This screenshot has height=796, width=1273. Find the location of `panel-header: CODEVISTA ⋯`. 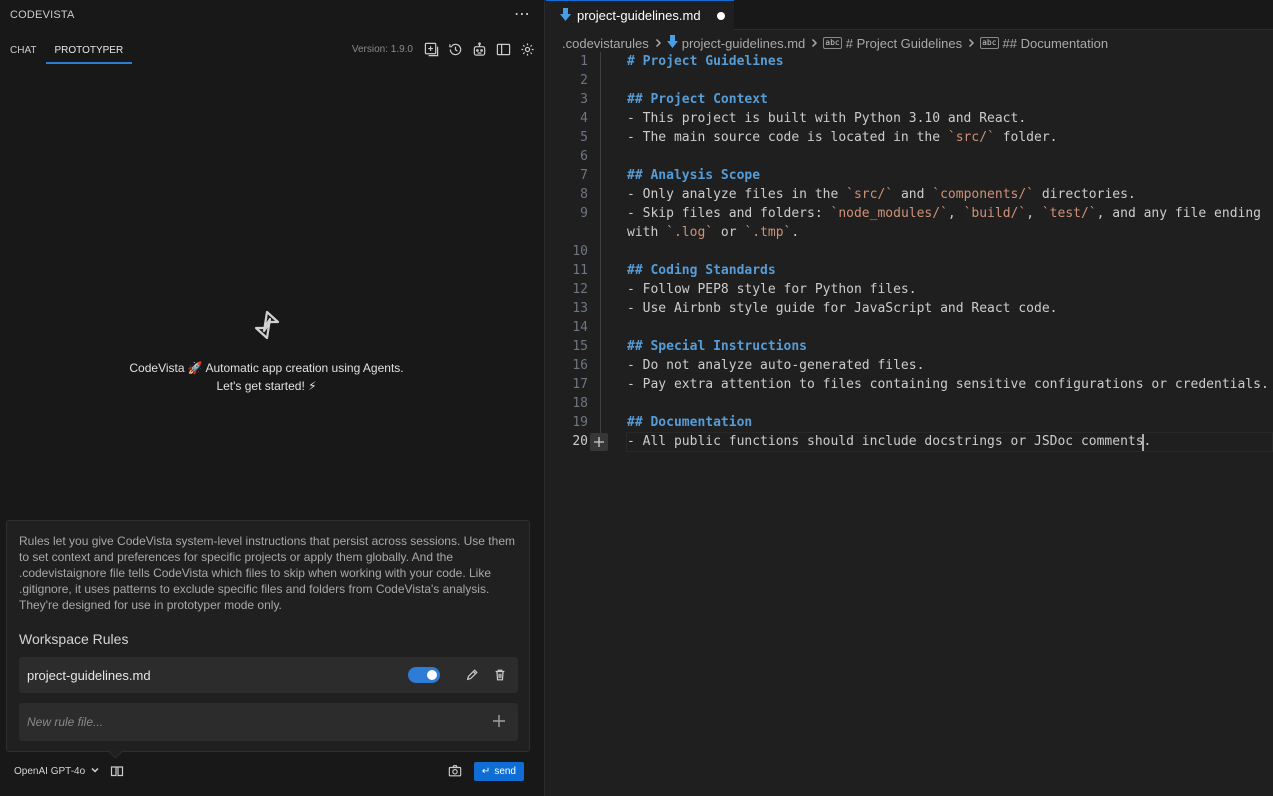

panel-header: CODEVISTA ⋯ is located at coordinates (272, 15).